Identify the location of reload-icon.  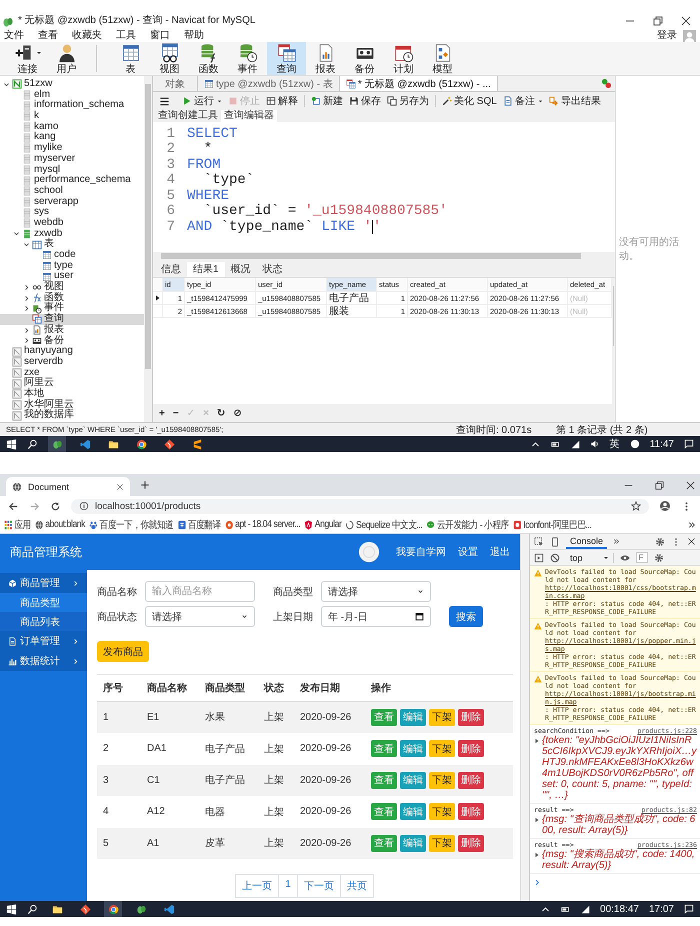
(55, 506).